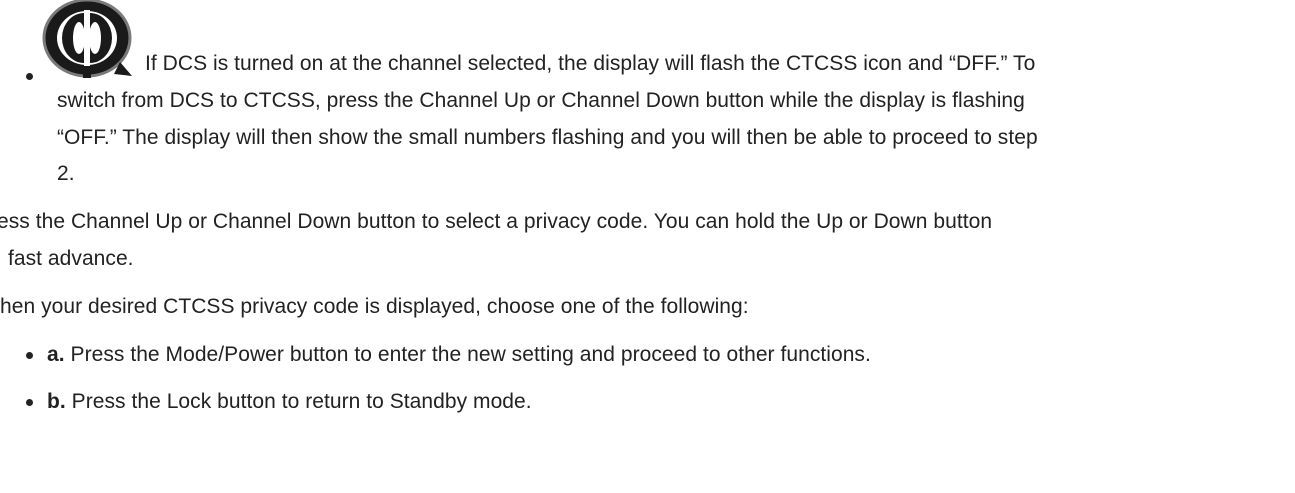 This screenshot has width=1295, height=493. I want to click on option-a-marker: a., so click(56, 354).